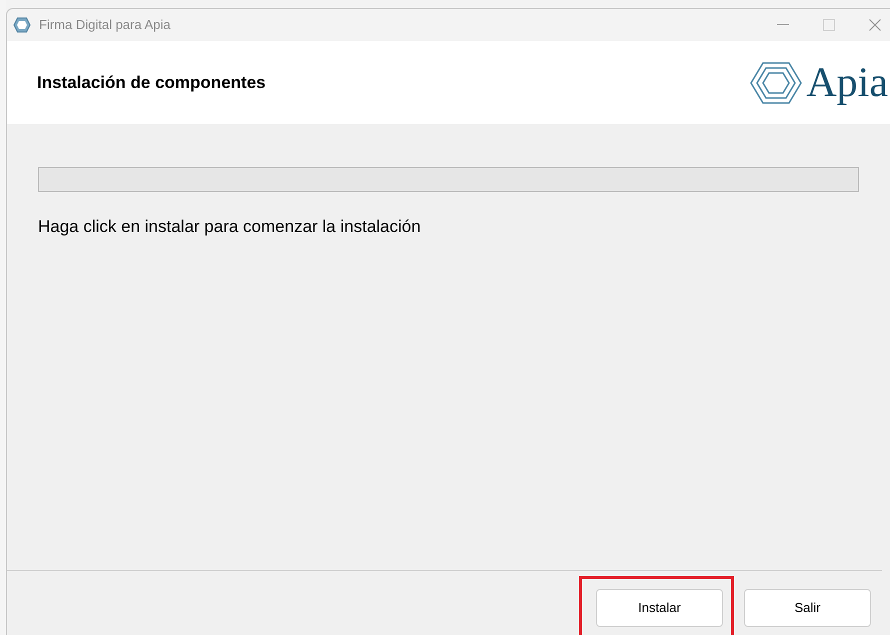 This screenshot has height=635, width=890. Describe the element at coordinates (230, 227) in the screenshot. I see `instruction-text: Haga click en instalar para comenzar la instalación` at that location.